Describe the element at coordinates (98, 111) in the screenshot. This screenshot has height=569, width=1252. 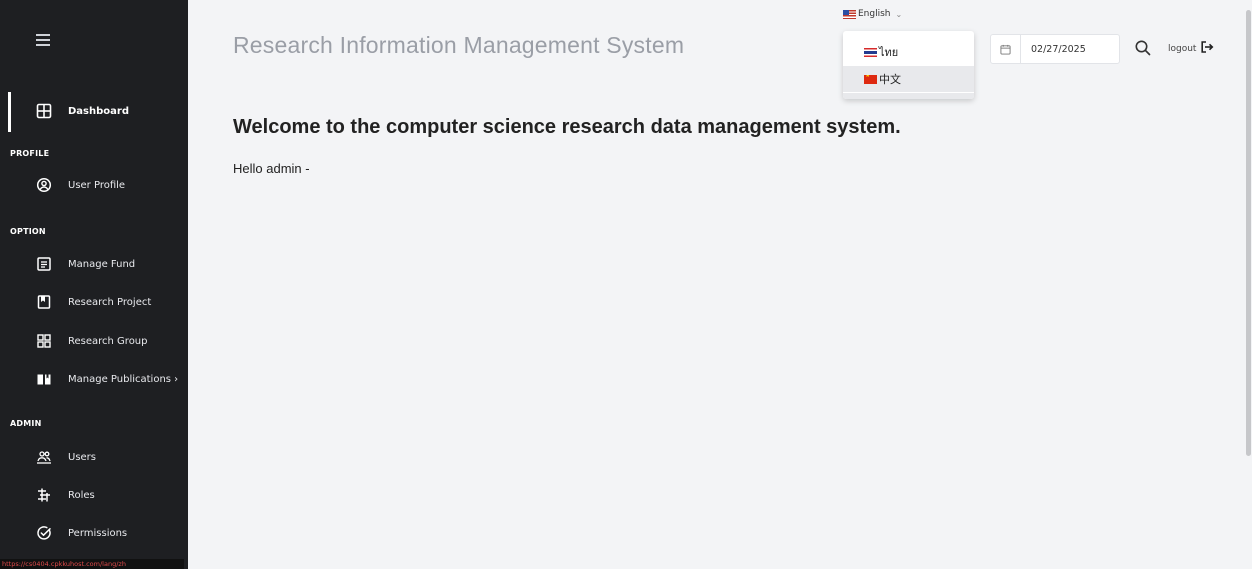
I see `sidebar-item-label: Dashboard` at that location.